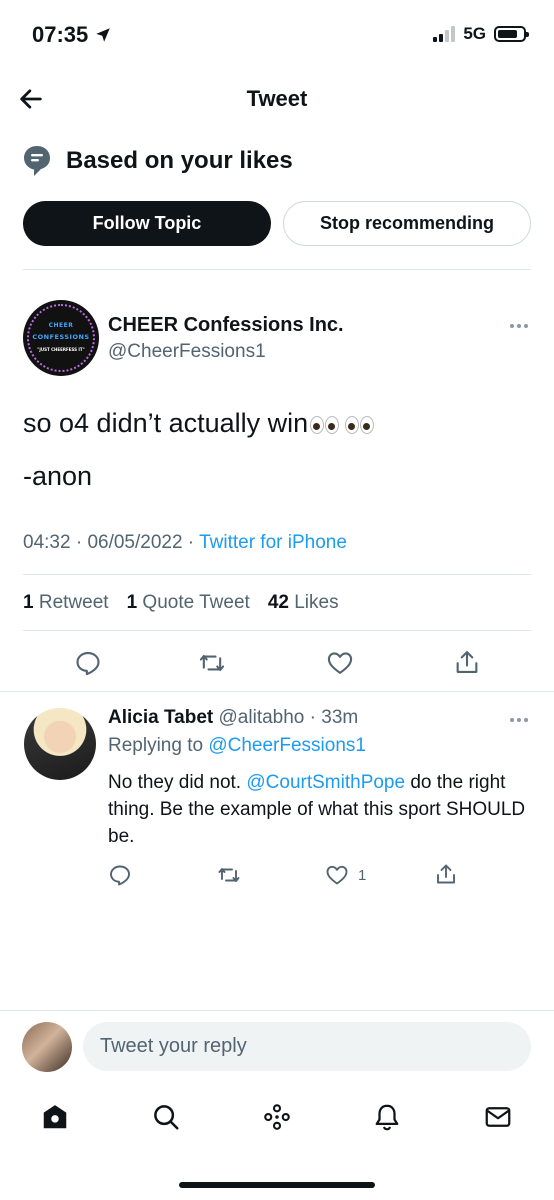 The width and height of the screenshot is (554, 1200). I want to click on tweet-date: 06/05/2022, so click(135, 542).